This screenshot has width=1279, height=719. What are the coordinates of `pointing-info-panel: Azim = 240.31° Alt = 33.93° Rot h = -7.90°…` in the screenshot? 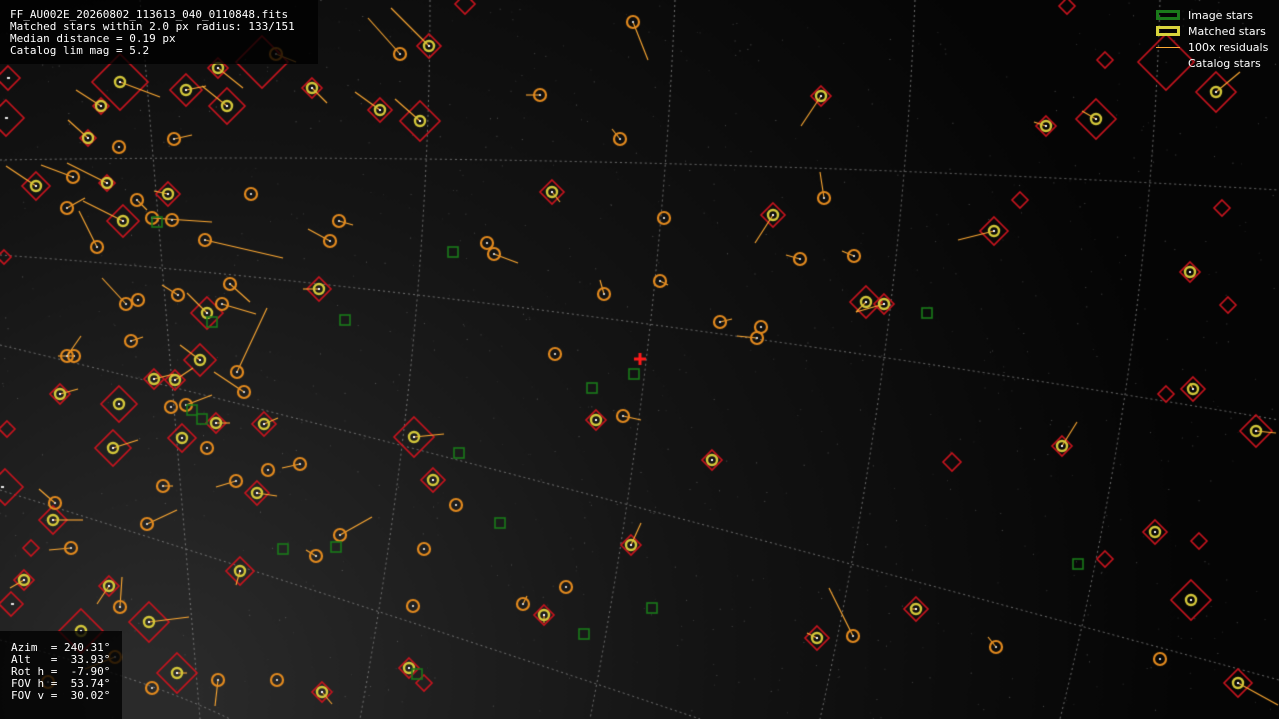 It's located at (61, 675).